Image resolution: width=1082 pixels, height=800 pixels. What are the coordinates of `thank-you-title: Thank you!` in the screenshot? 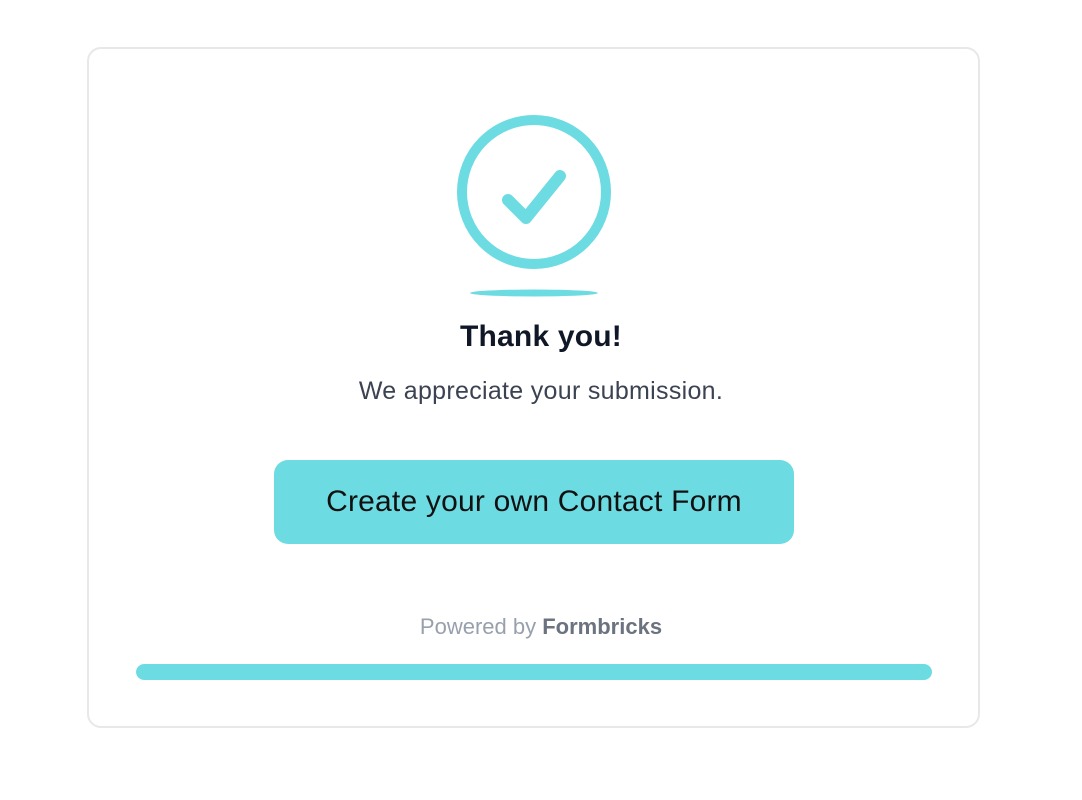 It's located at (540, 336).